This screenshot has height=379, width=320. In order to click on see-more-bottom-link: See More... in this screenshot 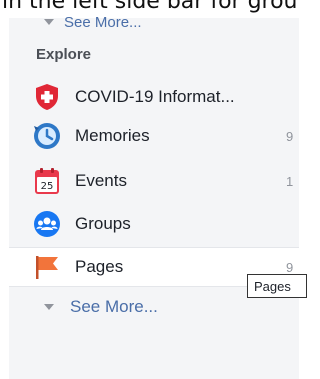, I will do `click(101, 307)`.